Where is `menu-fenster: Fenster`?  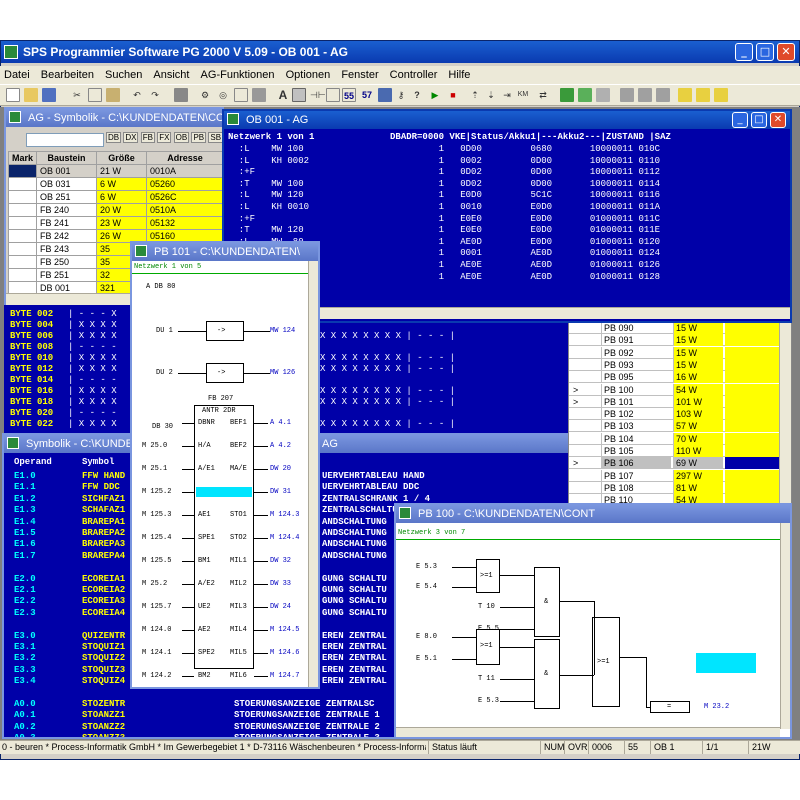
menu-fenster: Fenster is located at coordinates (359, 75).